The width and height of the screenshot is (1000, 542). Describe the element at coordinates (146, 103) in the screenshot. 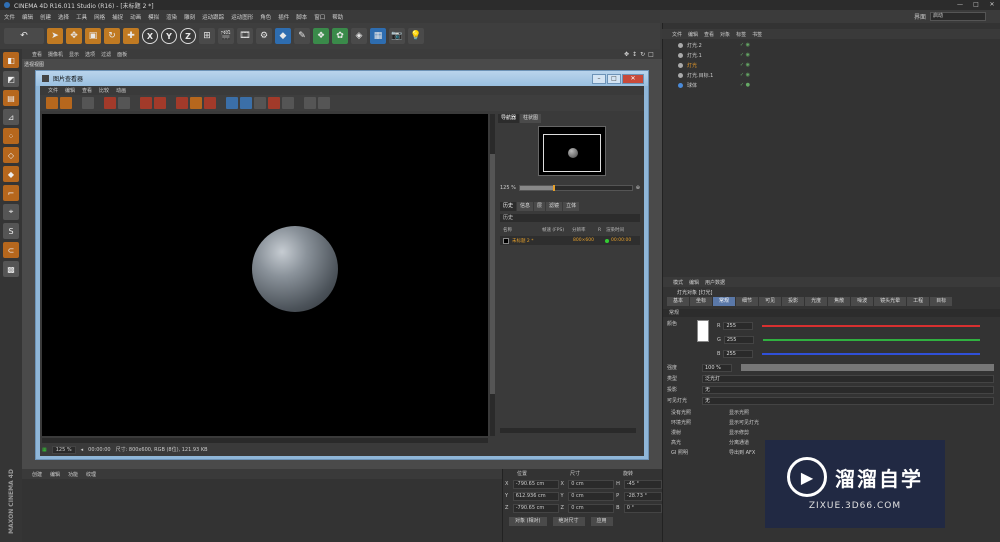

I see `render-icon` at that location.